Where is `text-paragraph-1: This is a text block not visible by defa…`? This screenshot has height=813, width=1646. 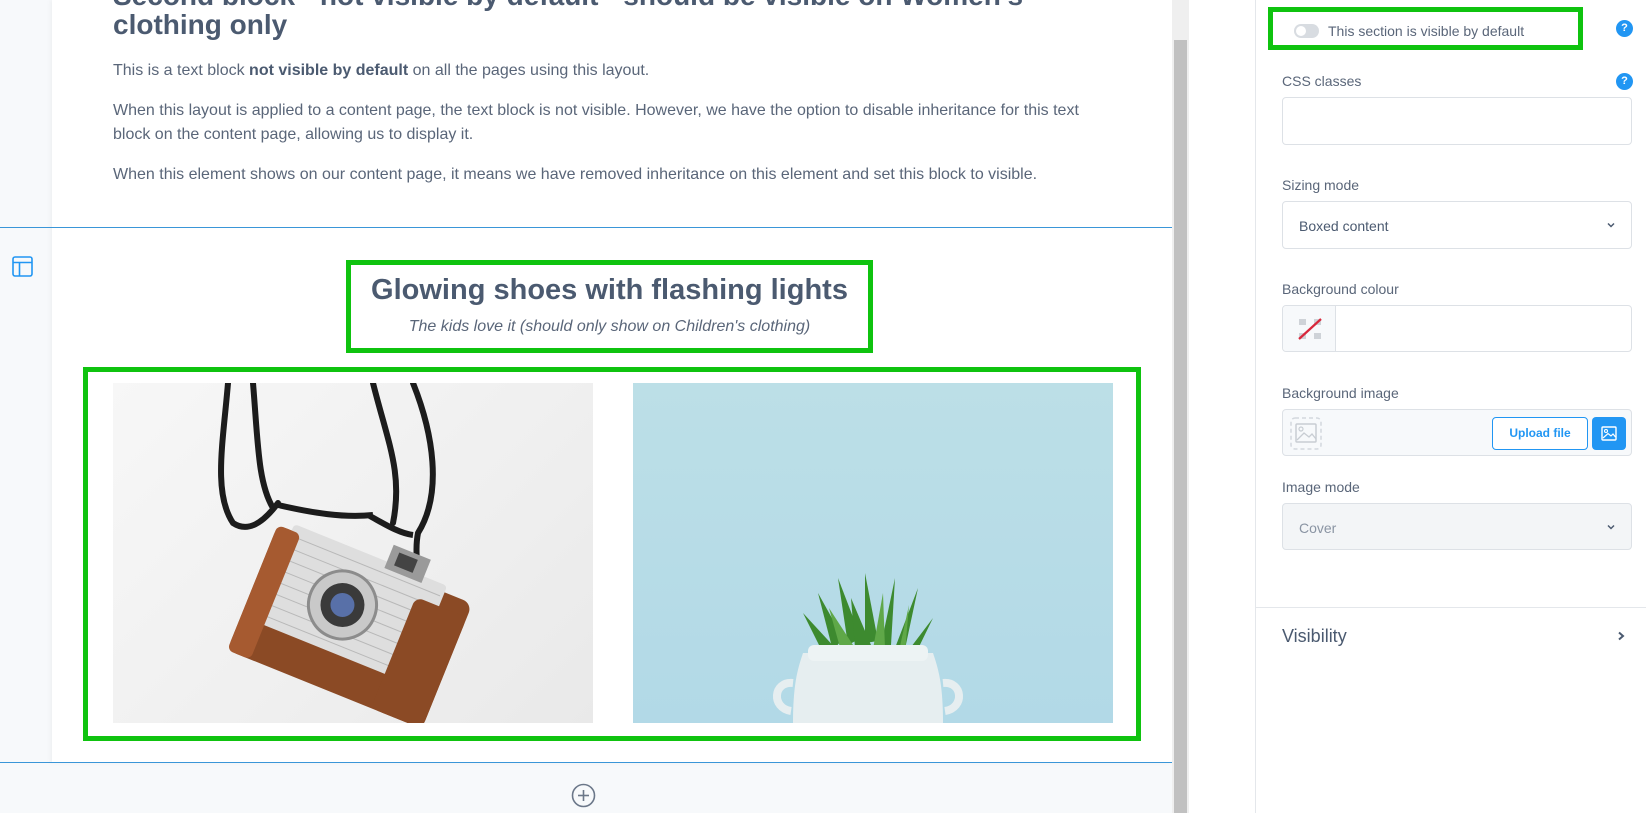 text-paragraph-1: This is a text block not visible by defa… is located at coordinates (613, 71).